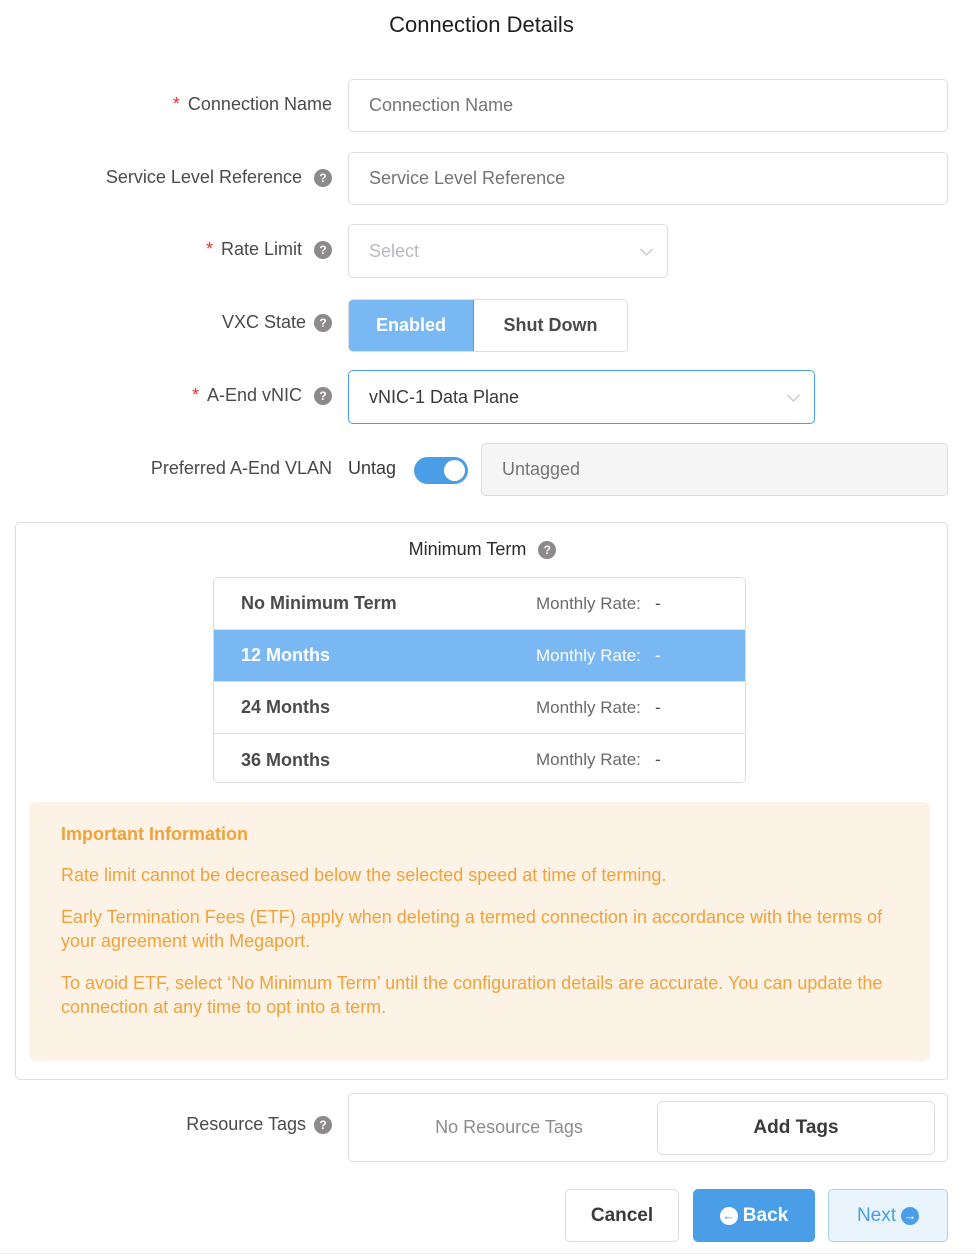 The width and height of the screenshot is (976, 1256). What do you see at coordinates (286, 655) in the screenshot?
I see `term-name: 12 Months` at bounding box center [286, 655].